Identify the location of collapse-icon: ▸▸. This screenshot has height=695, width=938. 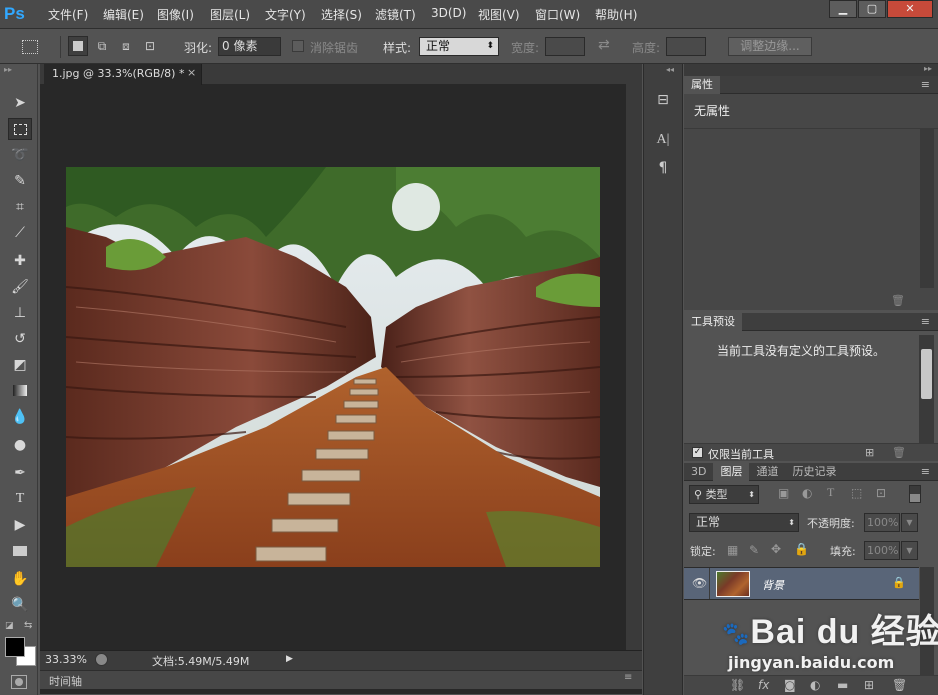
(928, 68).